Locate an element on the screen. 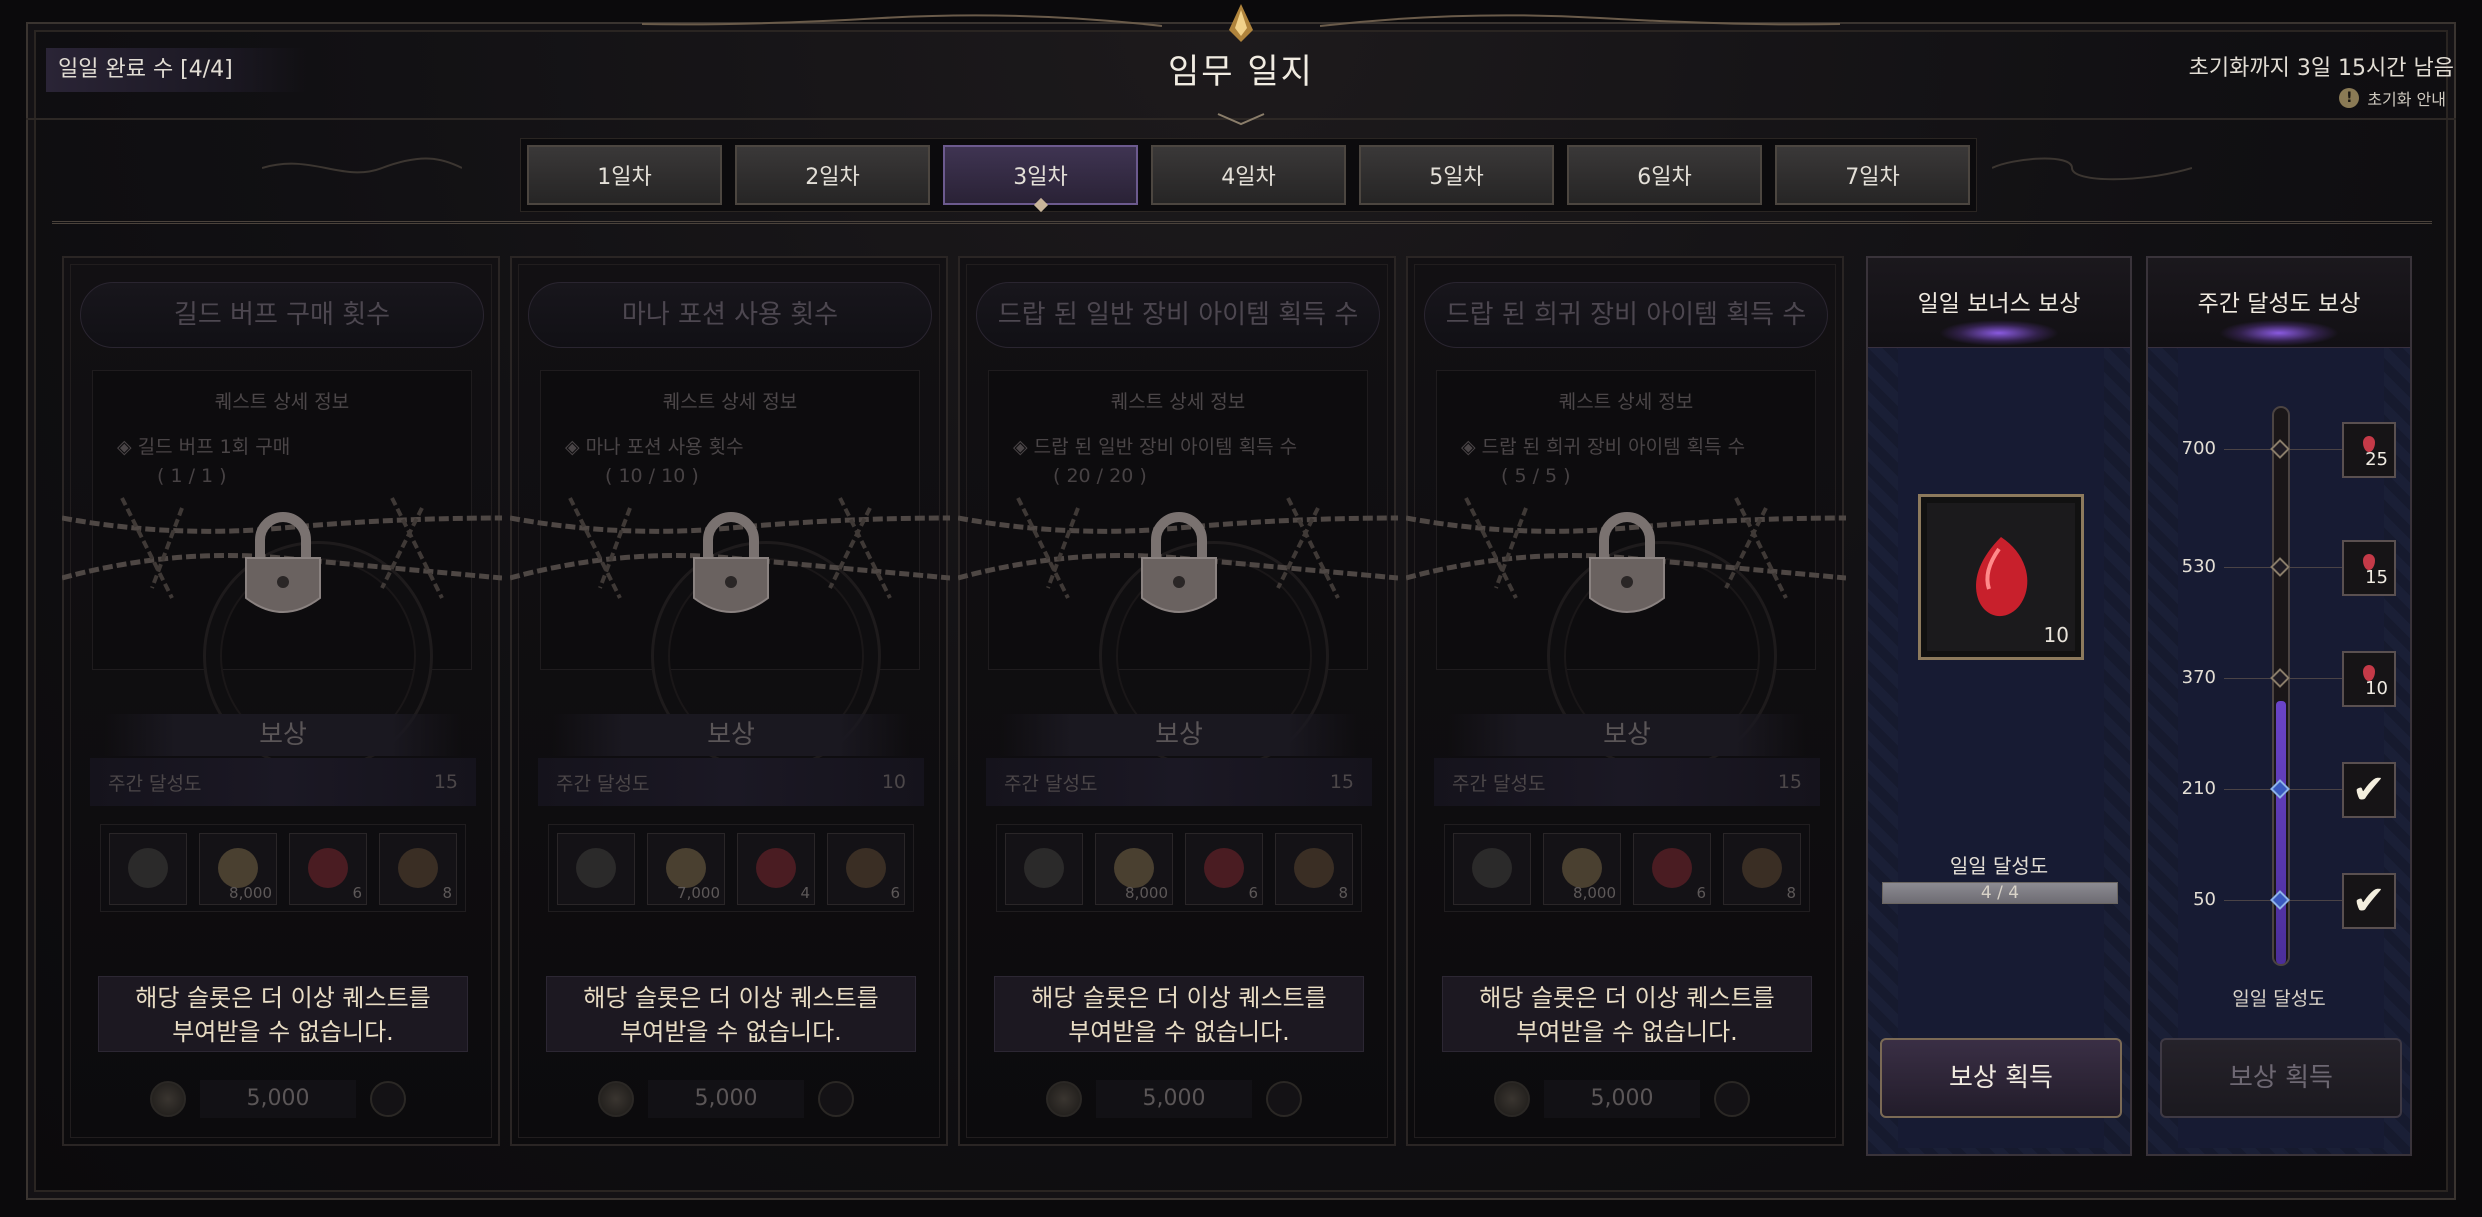  weekly-milestone: 50 ✔ is located at coordinates (2281, 901).